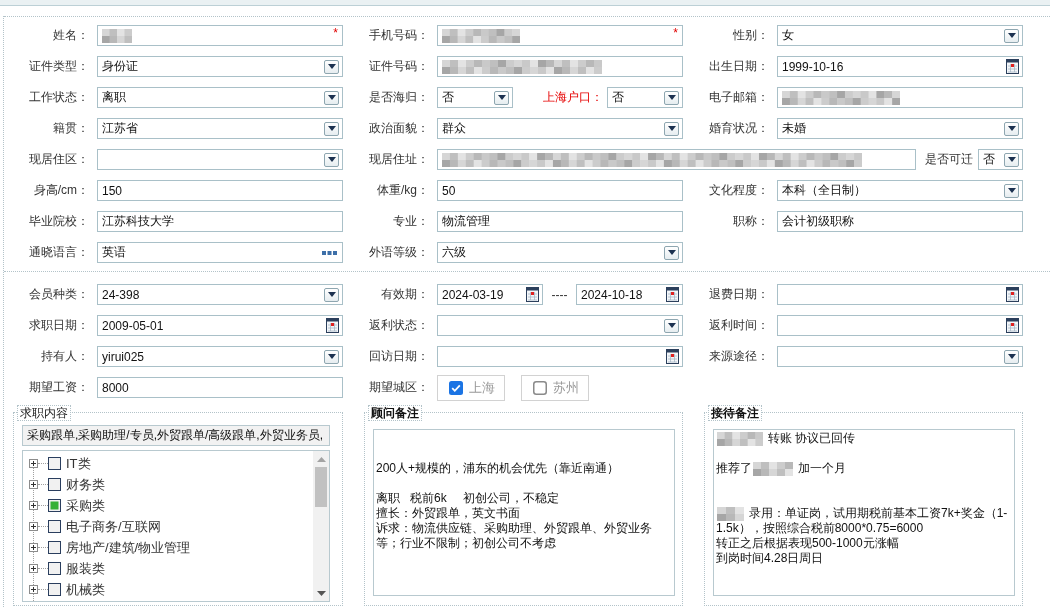 This screenshot has height=607, width=1050. I want to click on field-label: 求职日期：, so click(59, 325).